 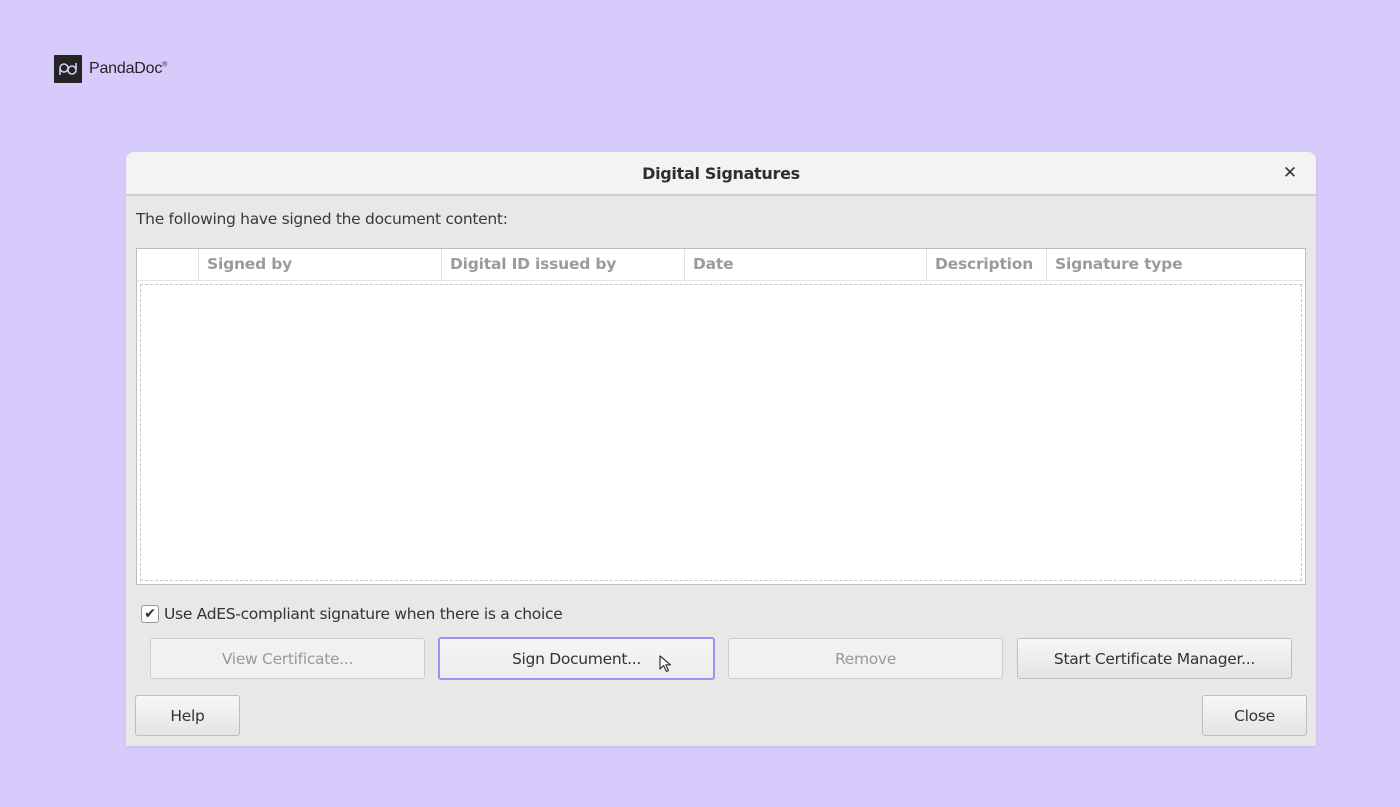 What do you see at coordinates (1290, 173) in the screenshot?
I see `close-icon: ✕` at bounding box center [1290, 173].